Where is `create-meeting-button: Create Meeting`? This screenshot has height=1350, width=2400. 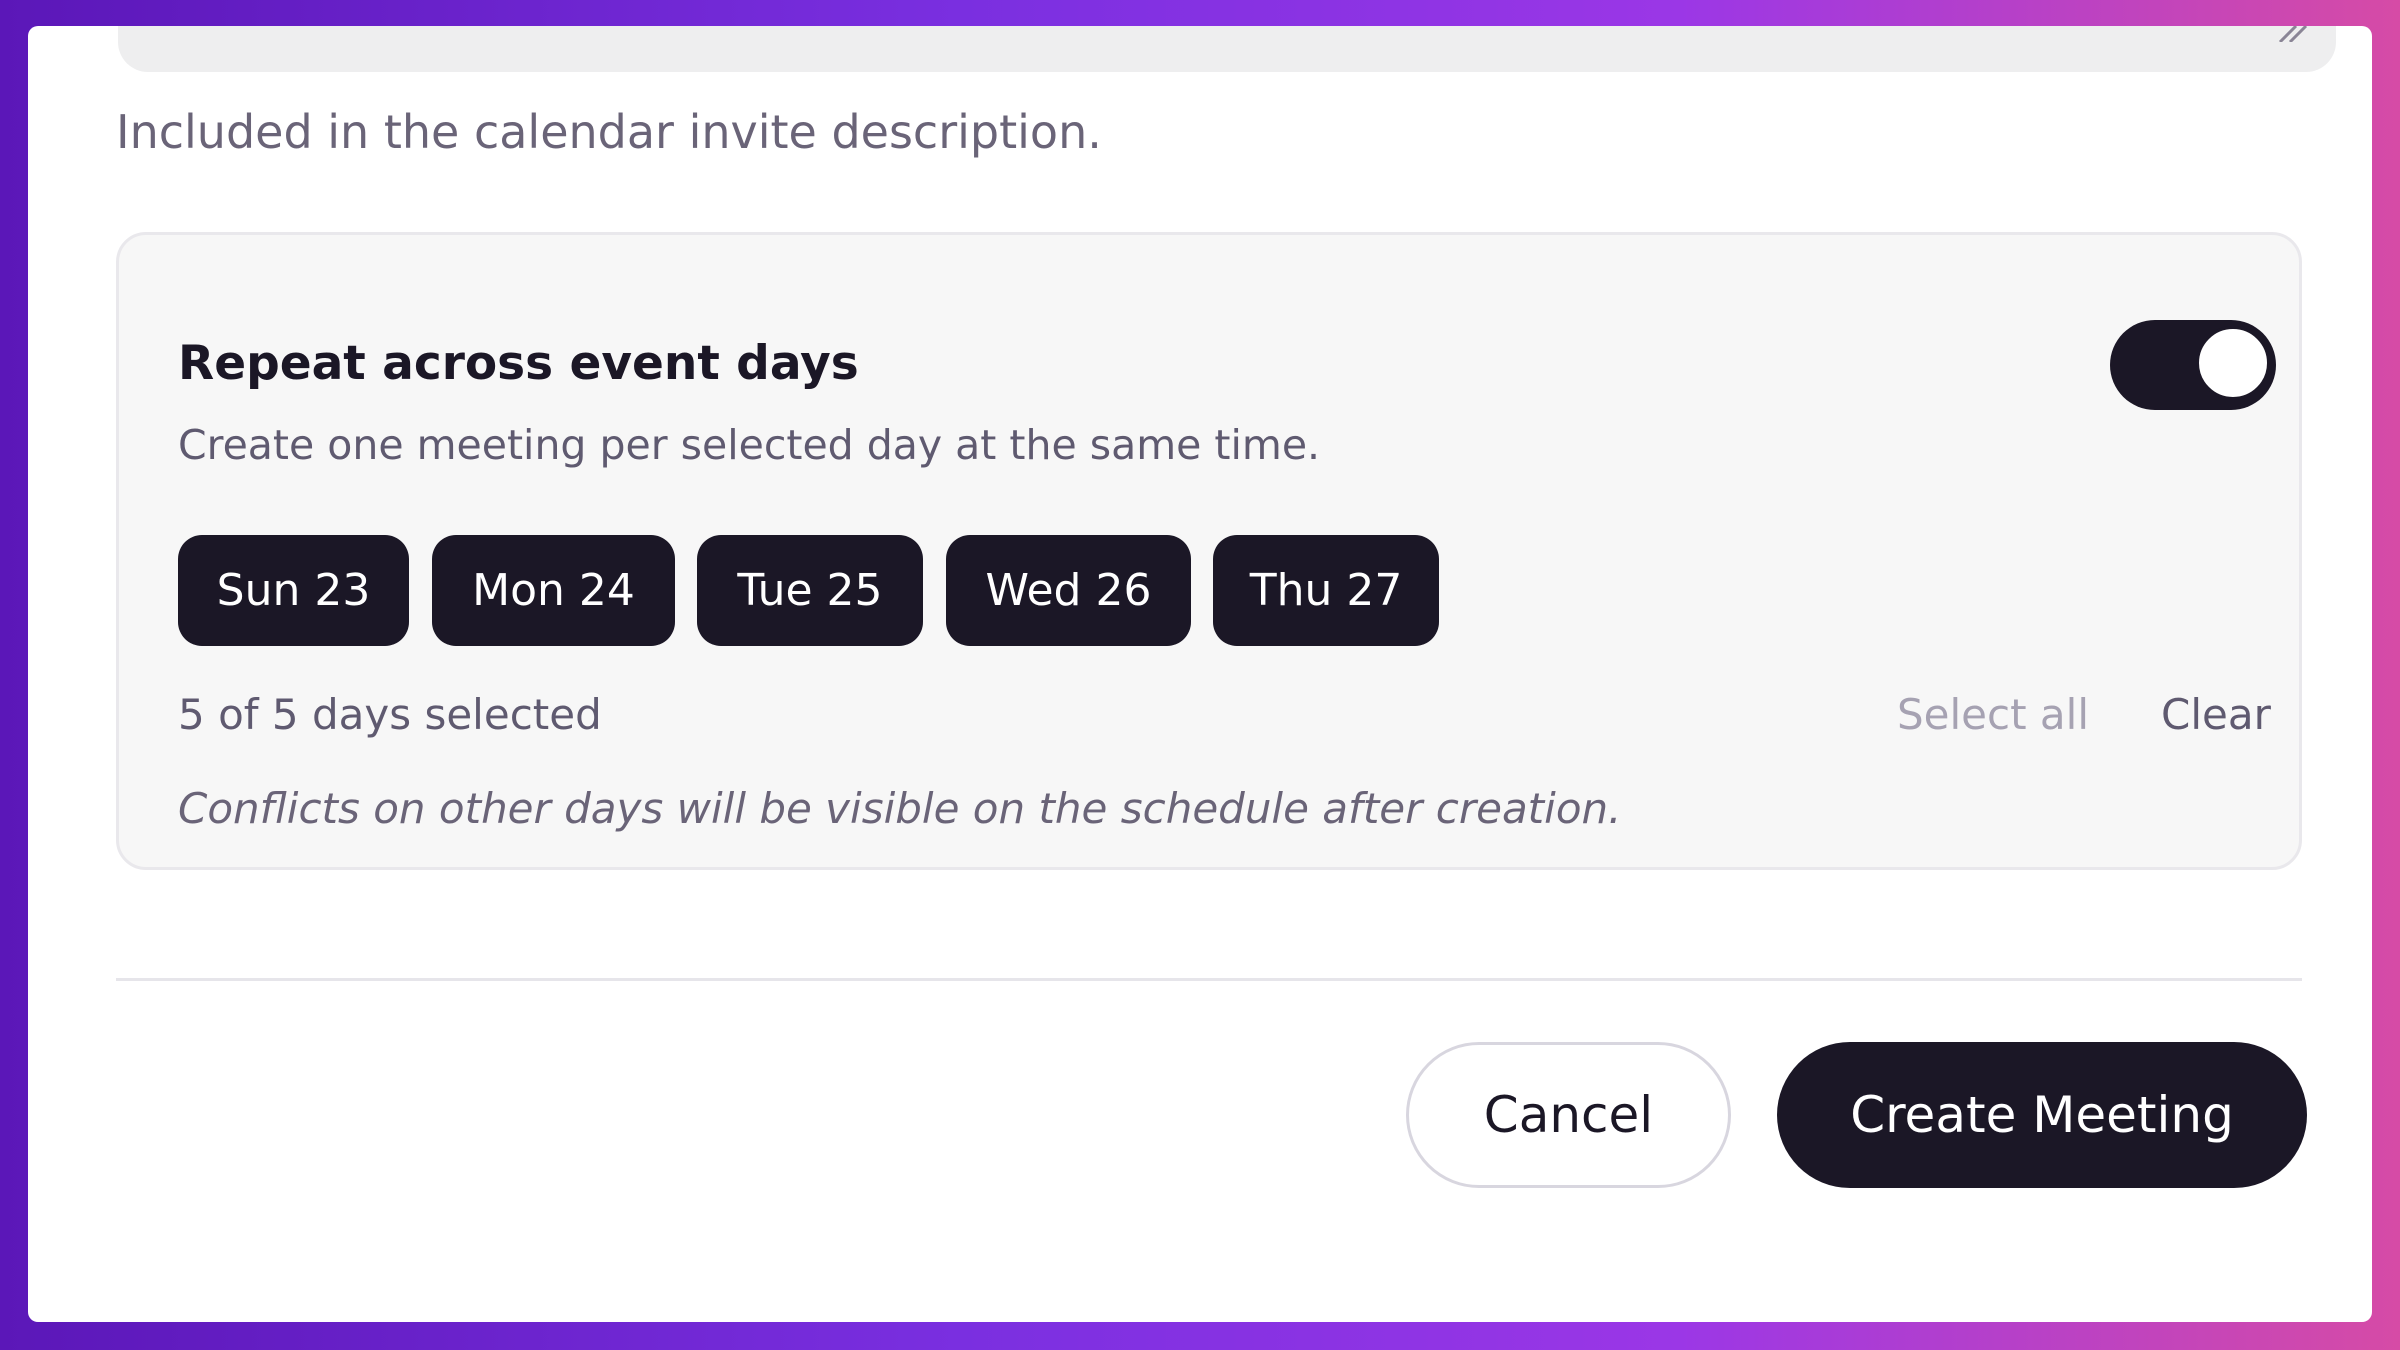
create-meeting-button: Create Meeting is located at coordinates (2042, 1115).